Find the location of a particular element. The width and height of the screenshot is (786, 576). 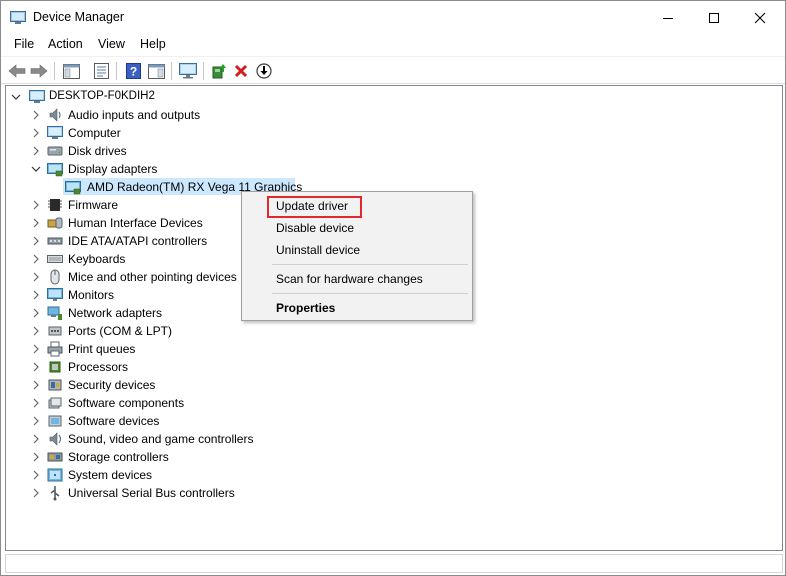

computer-name: DESKTOP-F0KDIH2 is located at coordinates (102, 96).